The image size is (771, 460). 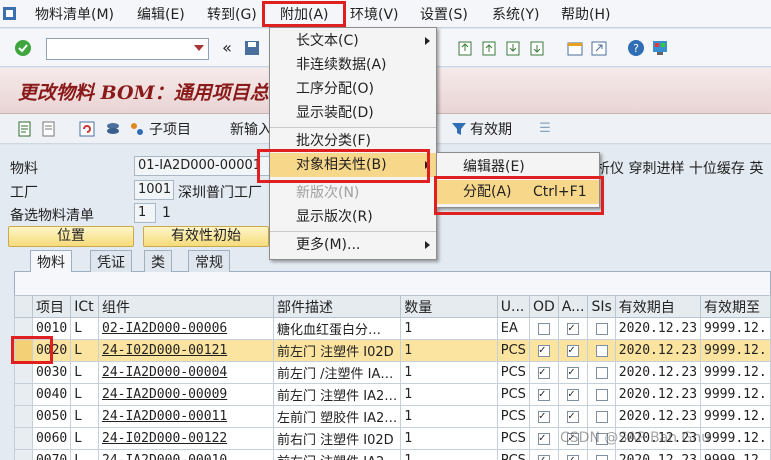 I want to click on cell-description: 前左门 注塑件 I02D, so click(x=337, y=350).